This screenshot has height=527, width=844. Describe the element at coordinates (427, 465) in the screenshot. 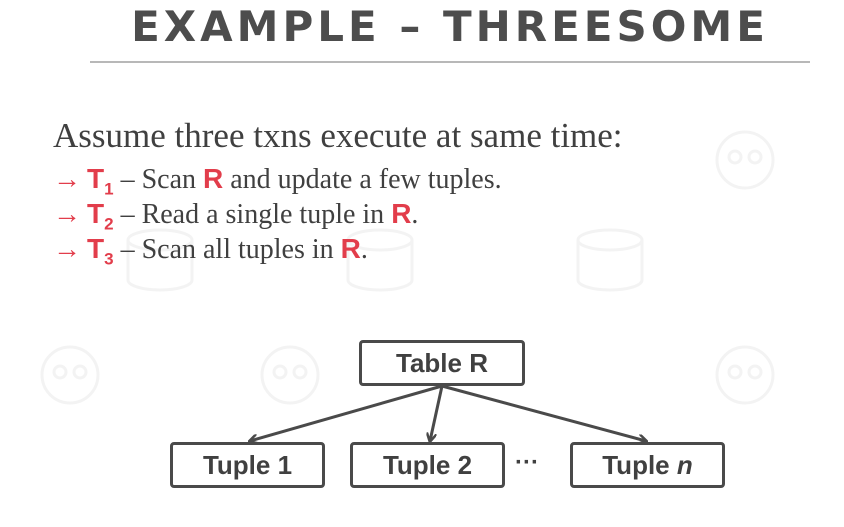

I see `tuple-2-node: Tuple 2` at that location.